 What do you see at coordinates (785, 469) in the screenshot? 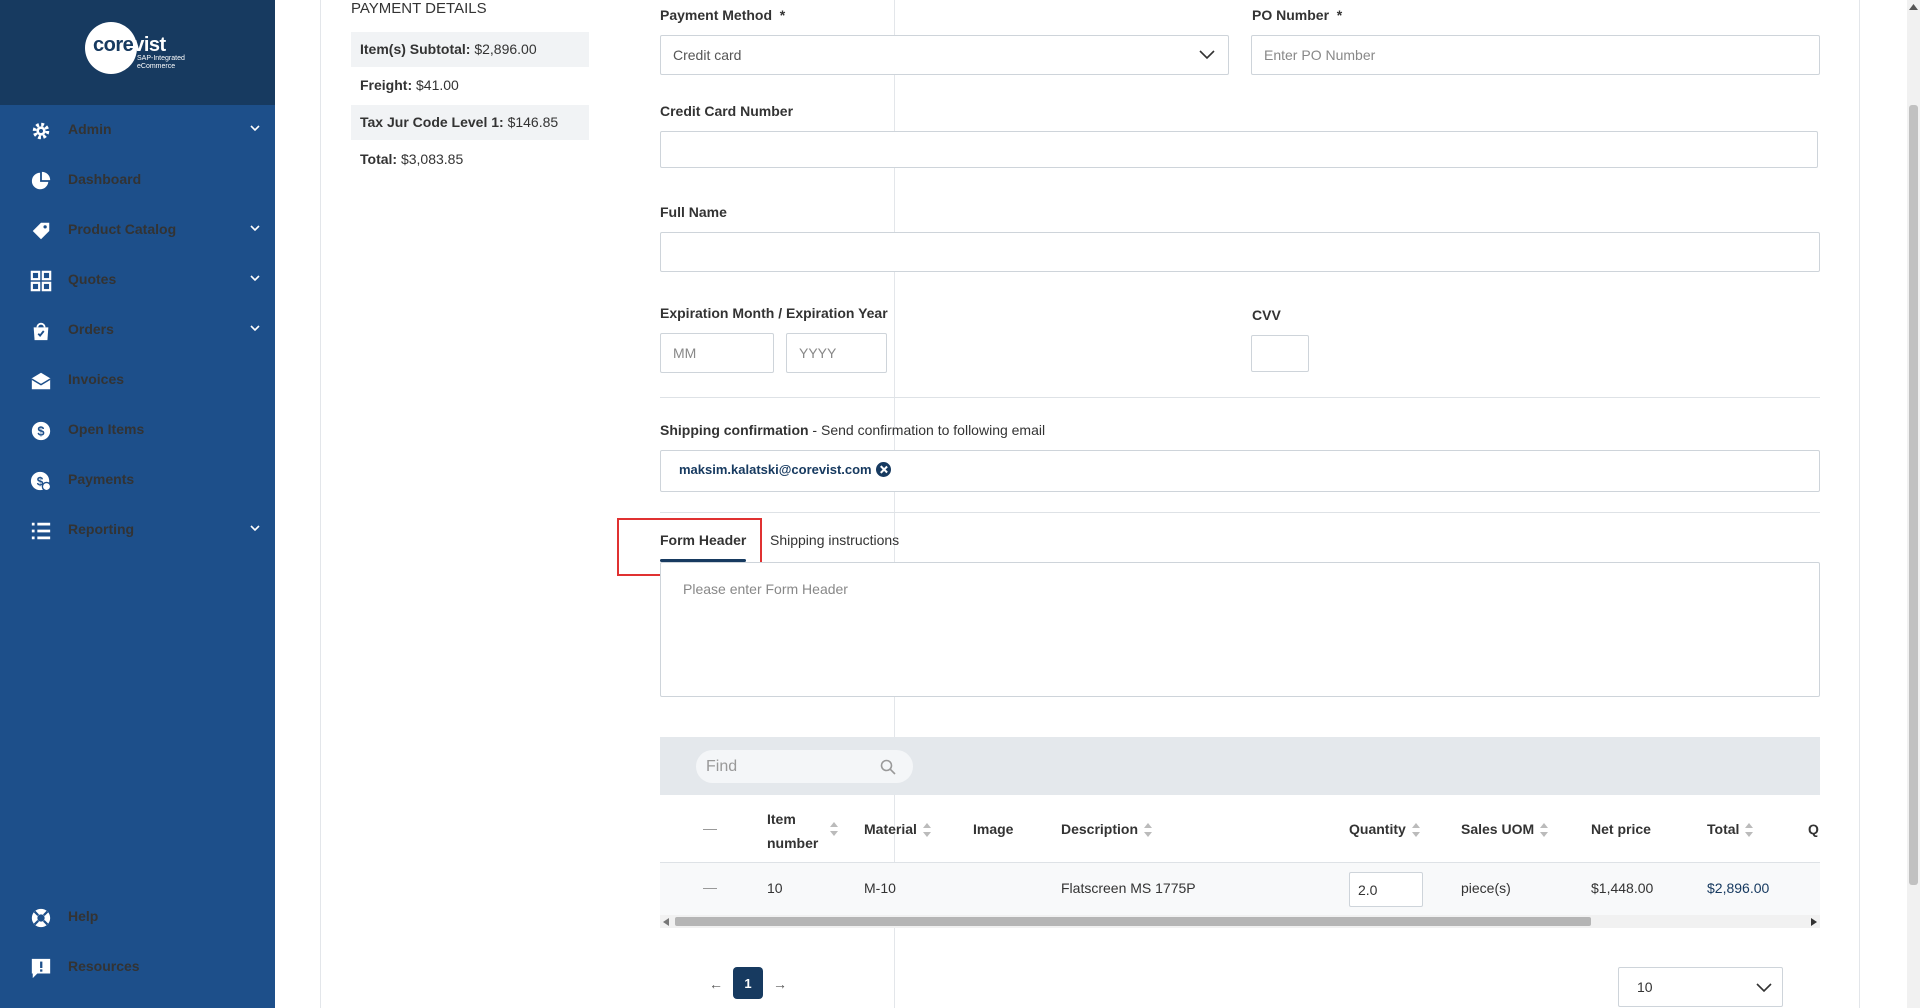
I see `email-chip: maksim.kalatski@corevist.com` at bounding box center [785, 469].